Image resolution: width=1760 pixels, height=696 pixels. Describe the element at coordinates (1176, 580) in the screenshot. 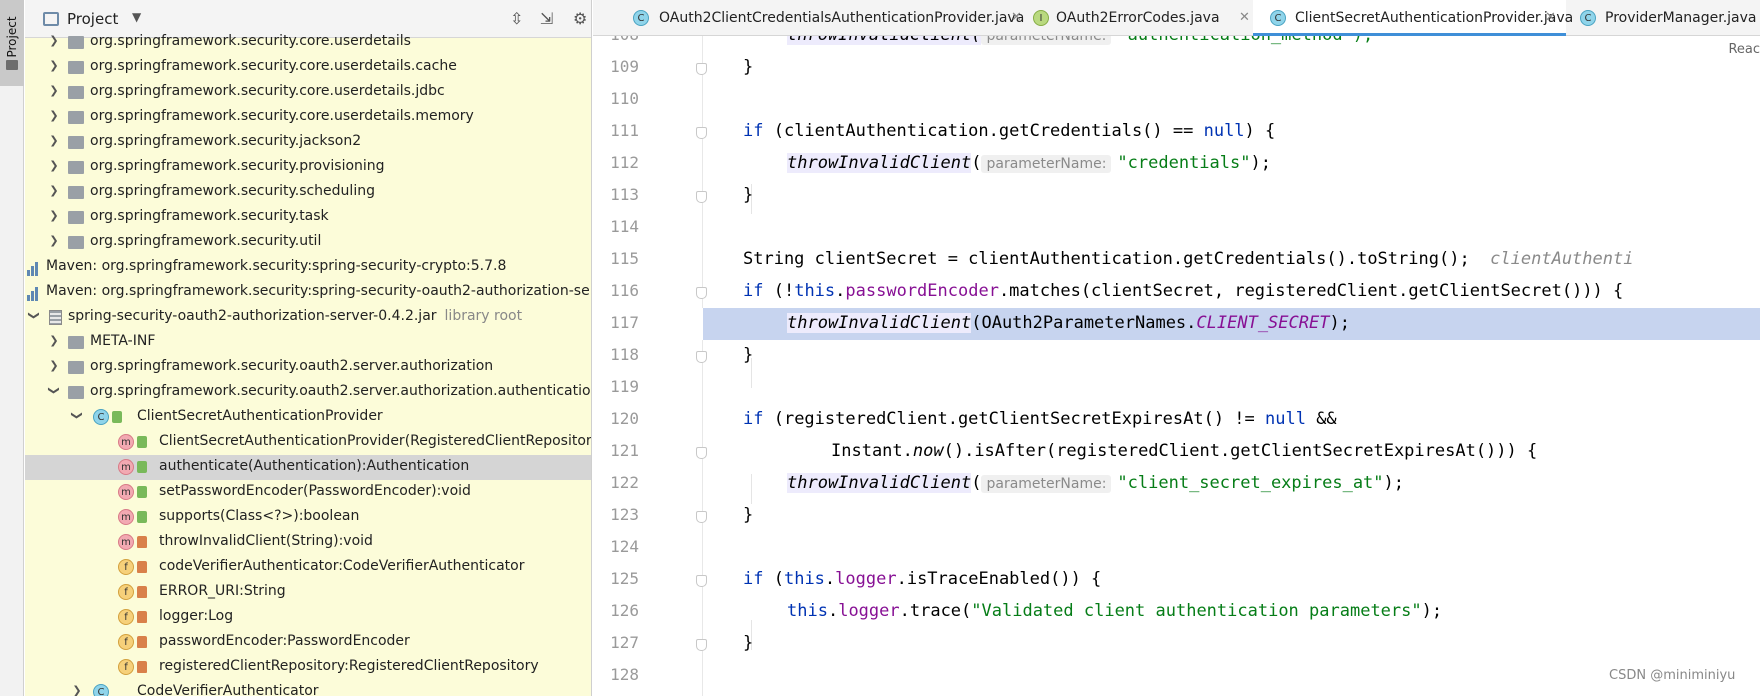

I see `code-line: 125 if (this.logger.isTraceEnabled()) {` at that location.